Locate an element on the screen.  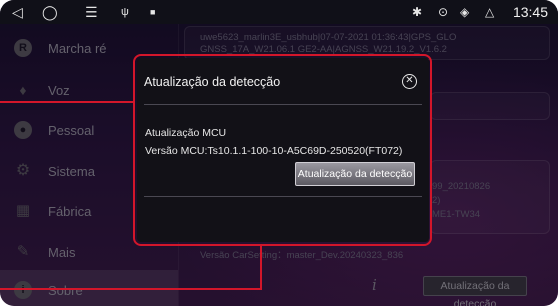
wifi-icon: ◈ is located at coordinates (465, 12).